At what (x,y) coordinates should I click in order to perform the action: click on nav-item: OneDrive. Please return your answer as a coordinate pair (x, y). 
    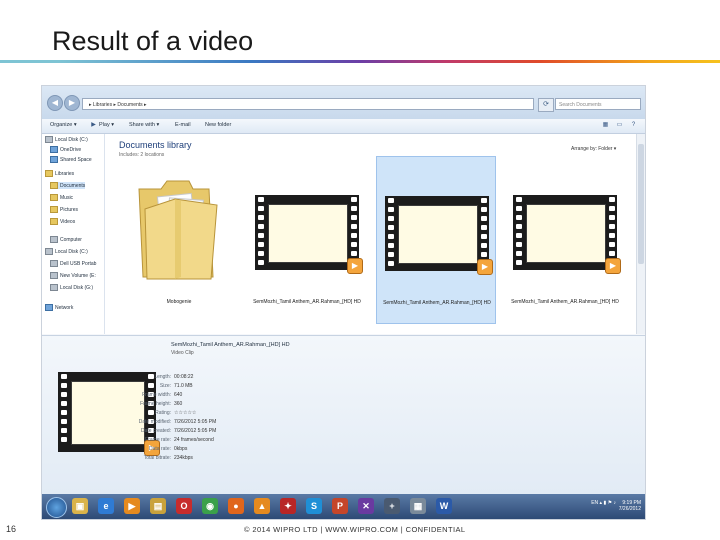
    Looking at the image, I should click on (65, 149).